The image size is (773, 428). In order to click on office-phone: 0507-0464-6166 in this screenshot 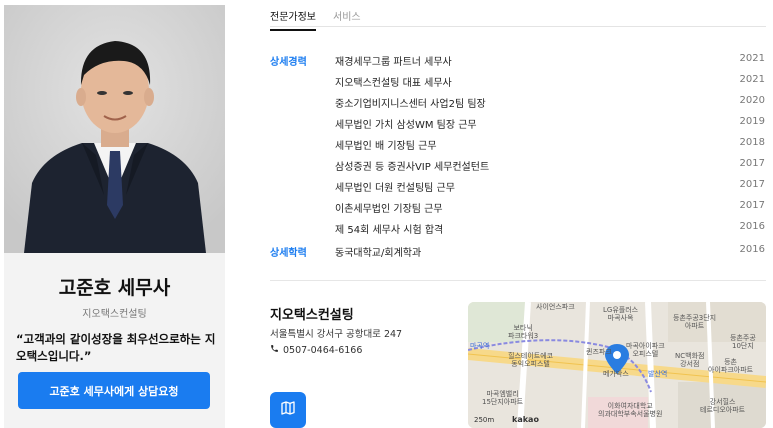, I will do `click(316, 350)`.